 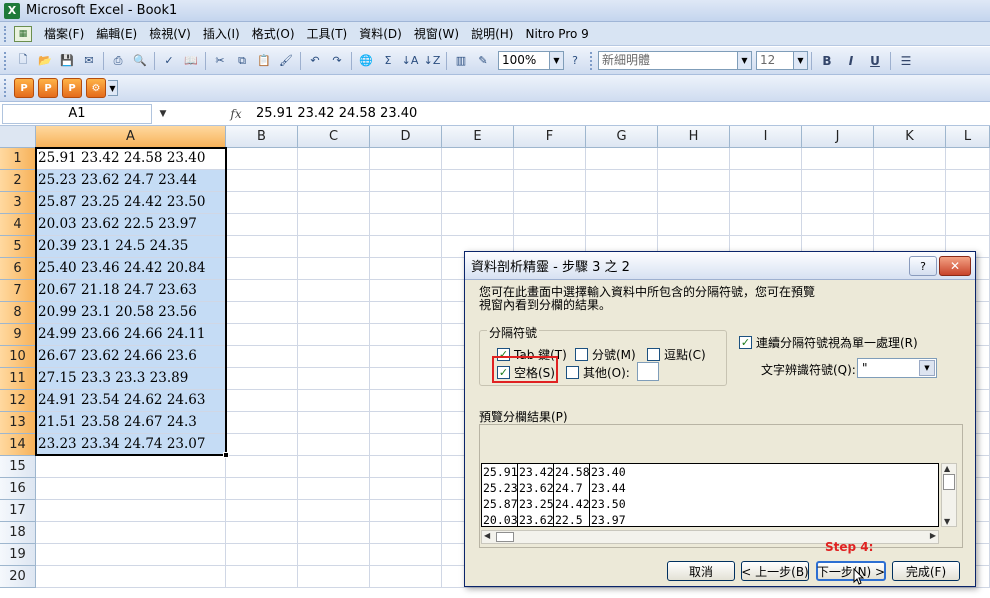 What do you see at coordinates (410, 61) in the screenshot?
I see `sort-ascending-icon: ↓A` at bounding box center [410, 61].